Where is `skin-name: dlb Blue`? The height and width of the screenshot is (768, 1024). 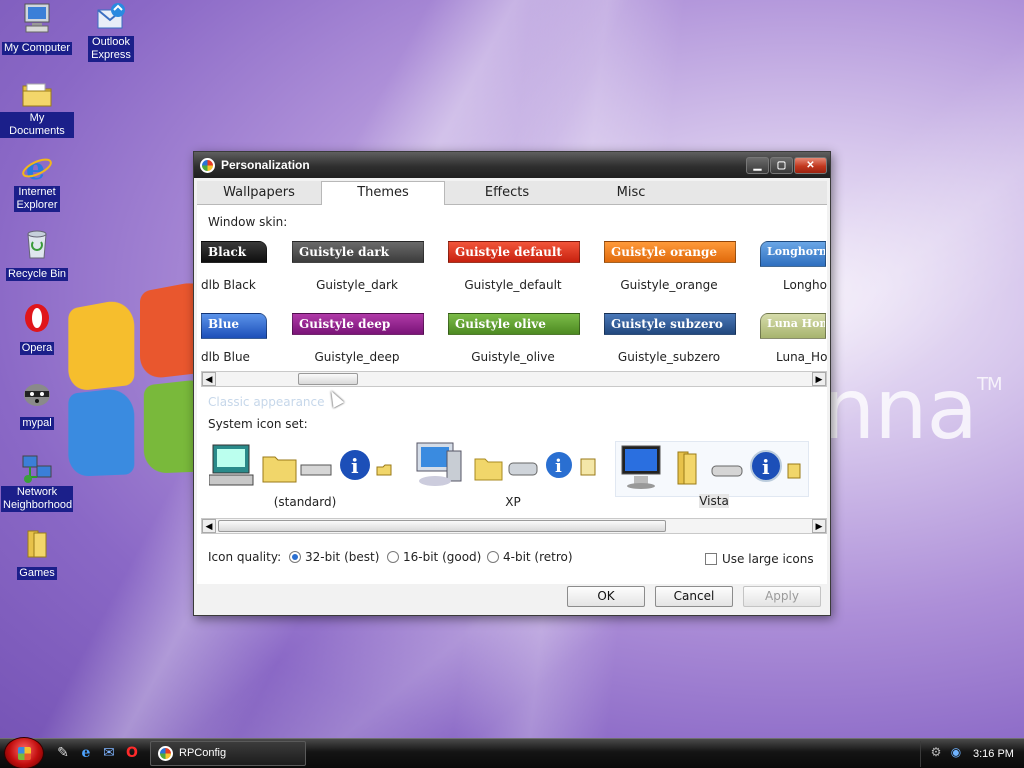
skin-name: dlb Blue is located at coordinates (225, 357).